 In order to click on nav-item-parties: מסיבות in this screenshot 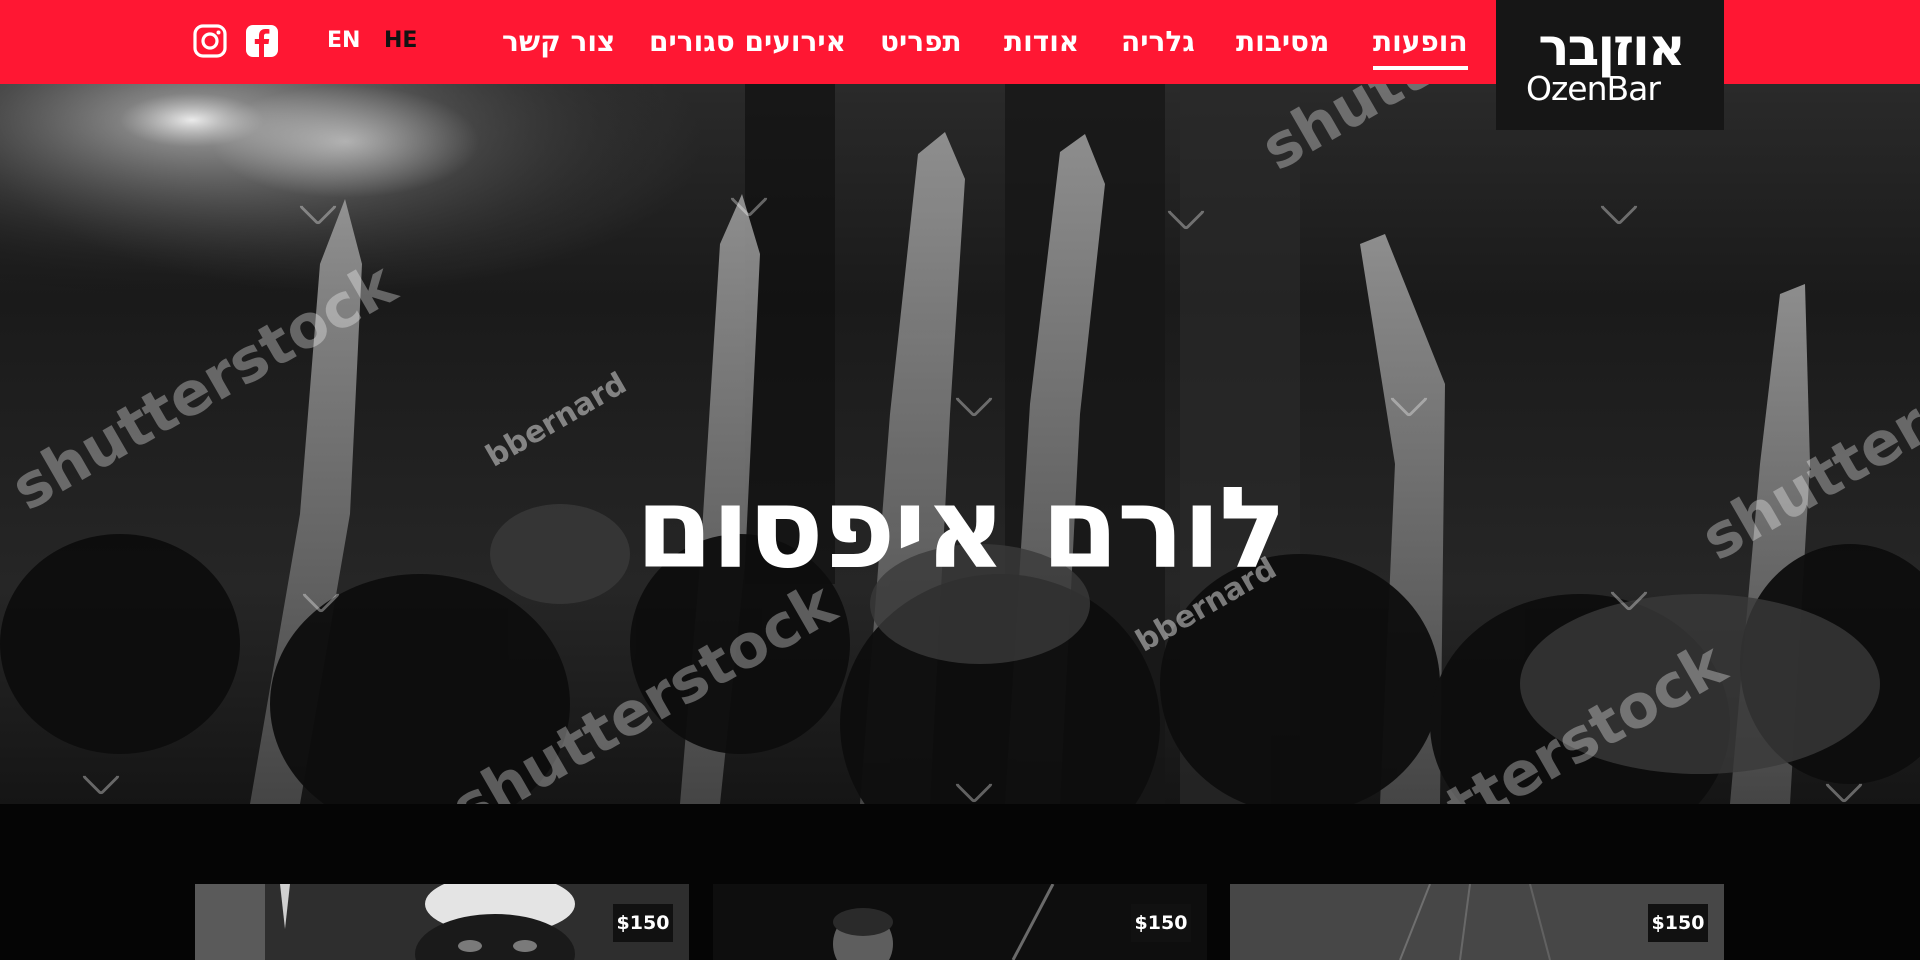, I will do `click(1282, 42)`.